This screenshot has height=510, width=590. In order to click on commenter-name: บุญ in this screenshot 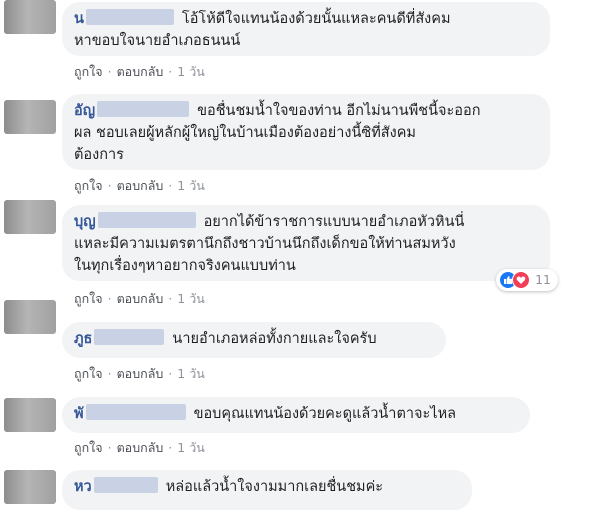, I will do `click(85, 222)`.